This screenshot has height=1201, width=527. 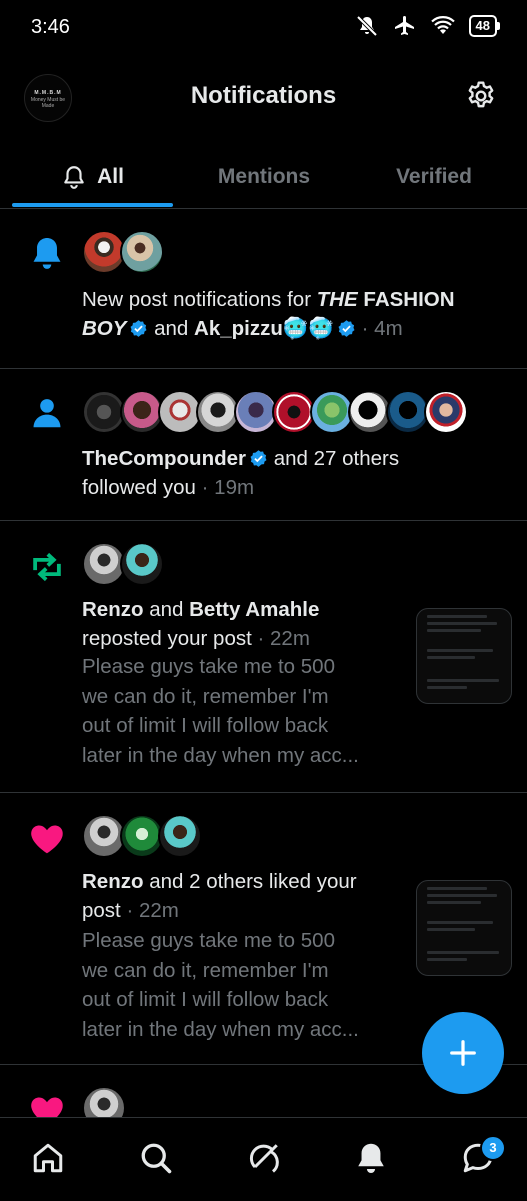 I want to click on bell-icon, so click(x=47, y=253).